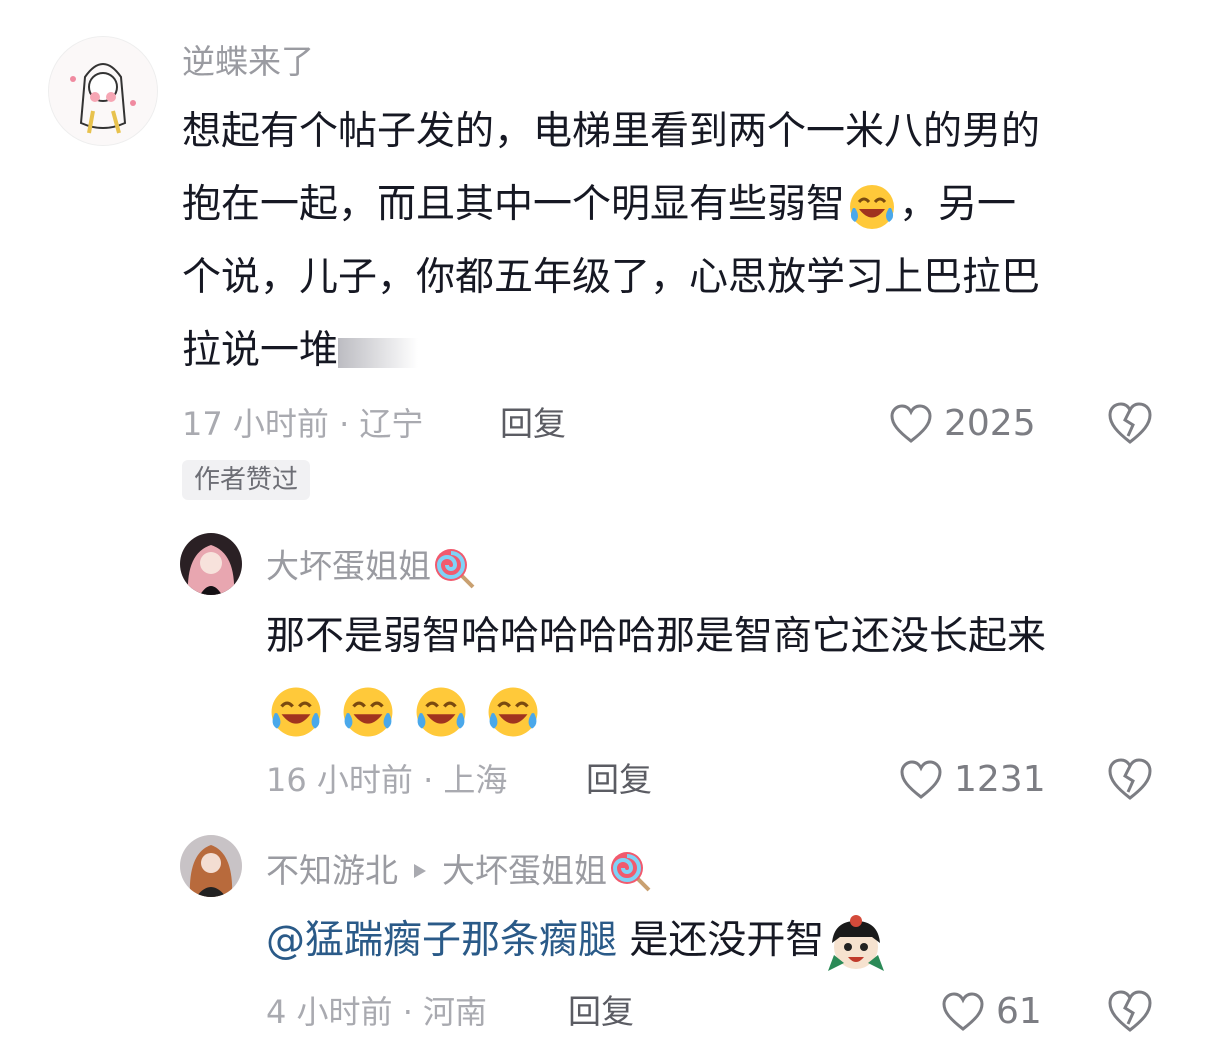 The height and width of the screenshot is (1053, 1206). I want to click on comment-line: 那不是弱智哈哈哈哈哈那是智商它还没长起来, so click(656, 636).